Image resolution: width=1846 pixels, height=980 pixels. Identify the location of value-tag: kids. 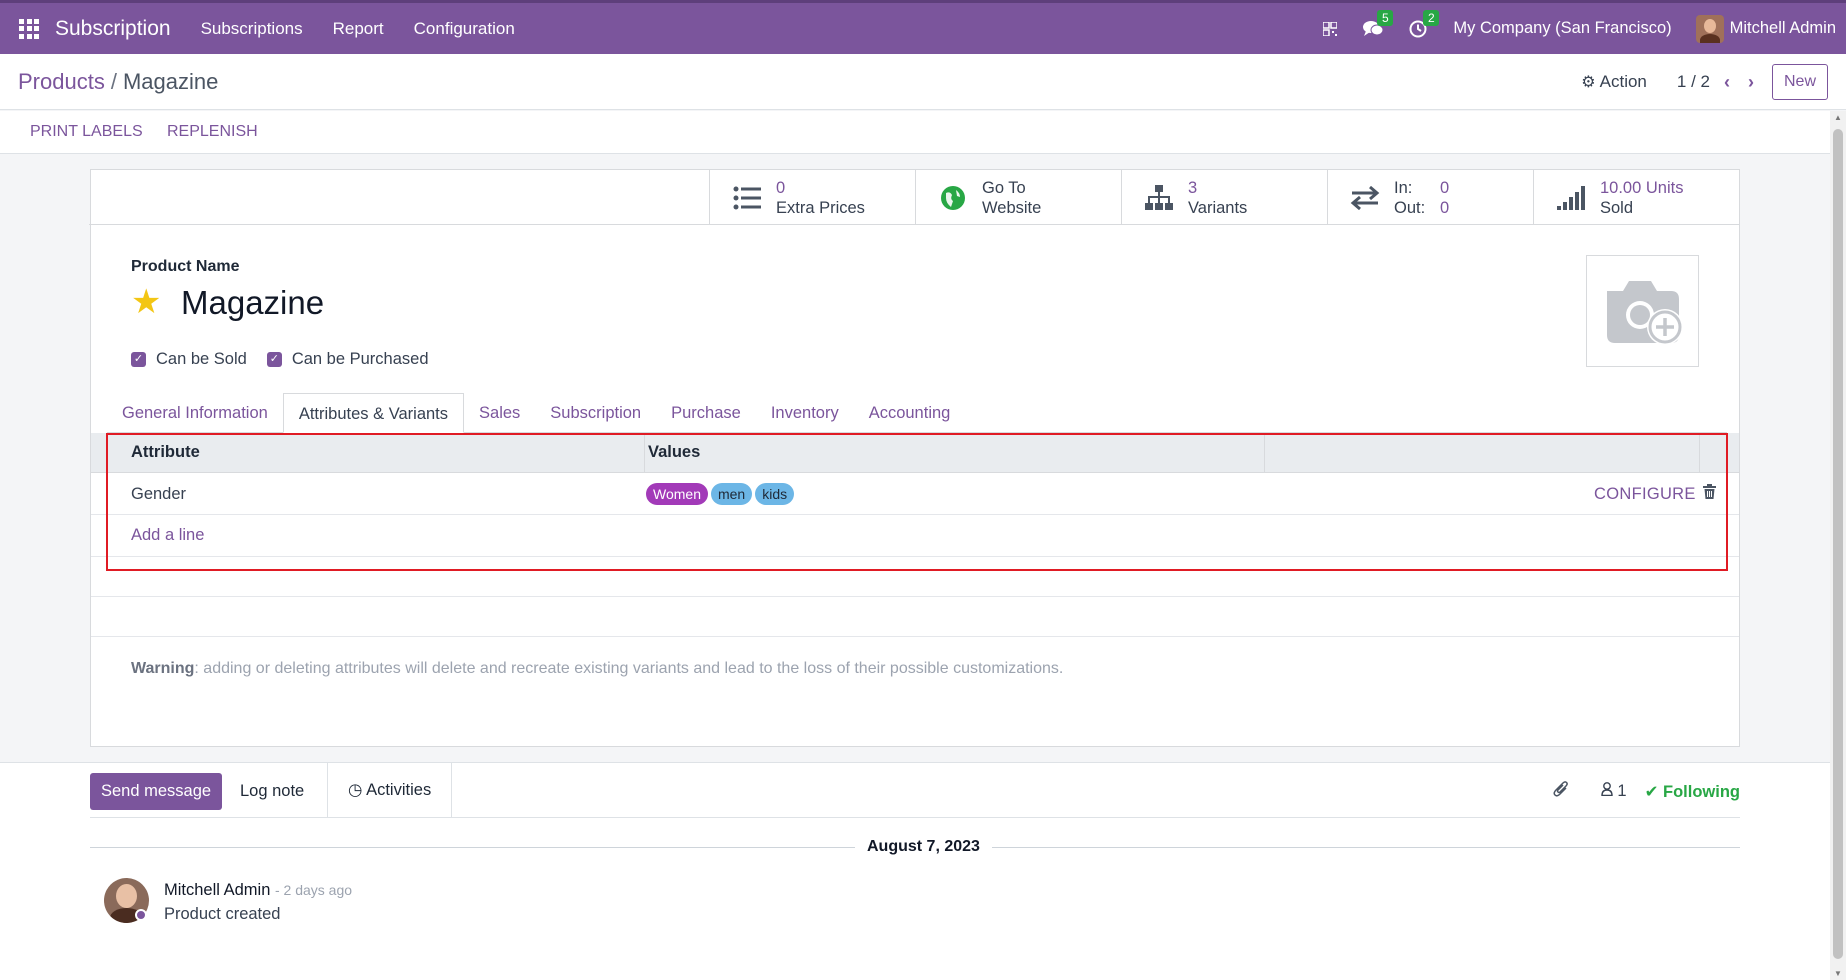
(775, 494).